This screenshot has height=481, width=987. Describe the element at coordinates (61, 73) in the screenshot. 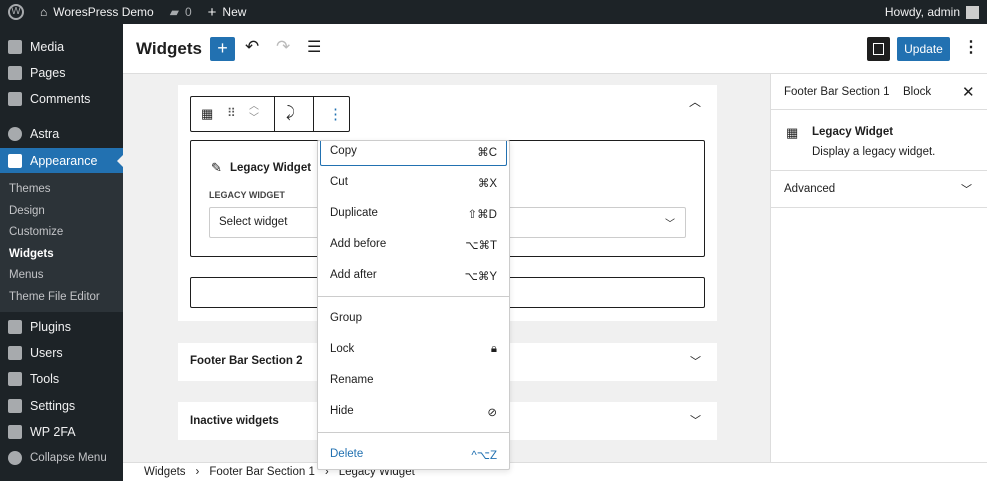

I see `sidebar-item-pages: Pages` at that location.